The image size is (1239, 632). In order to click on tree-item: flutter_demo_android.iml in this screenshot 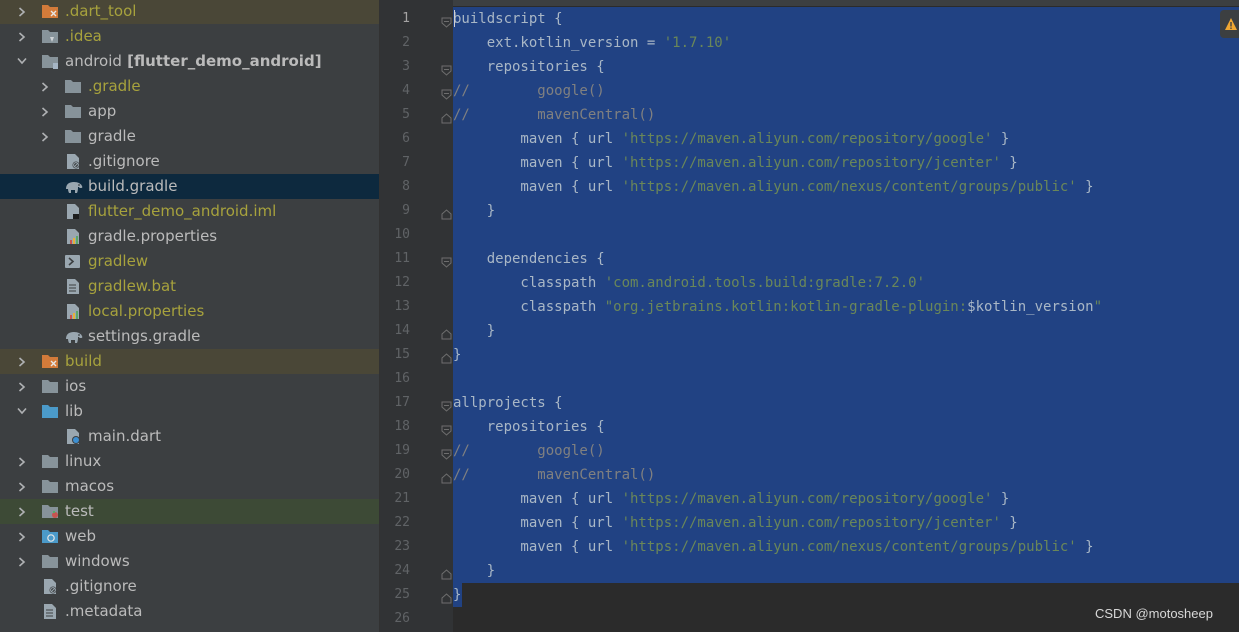, I will do `click(189, 211)`.